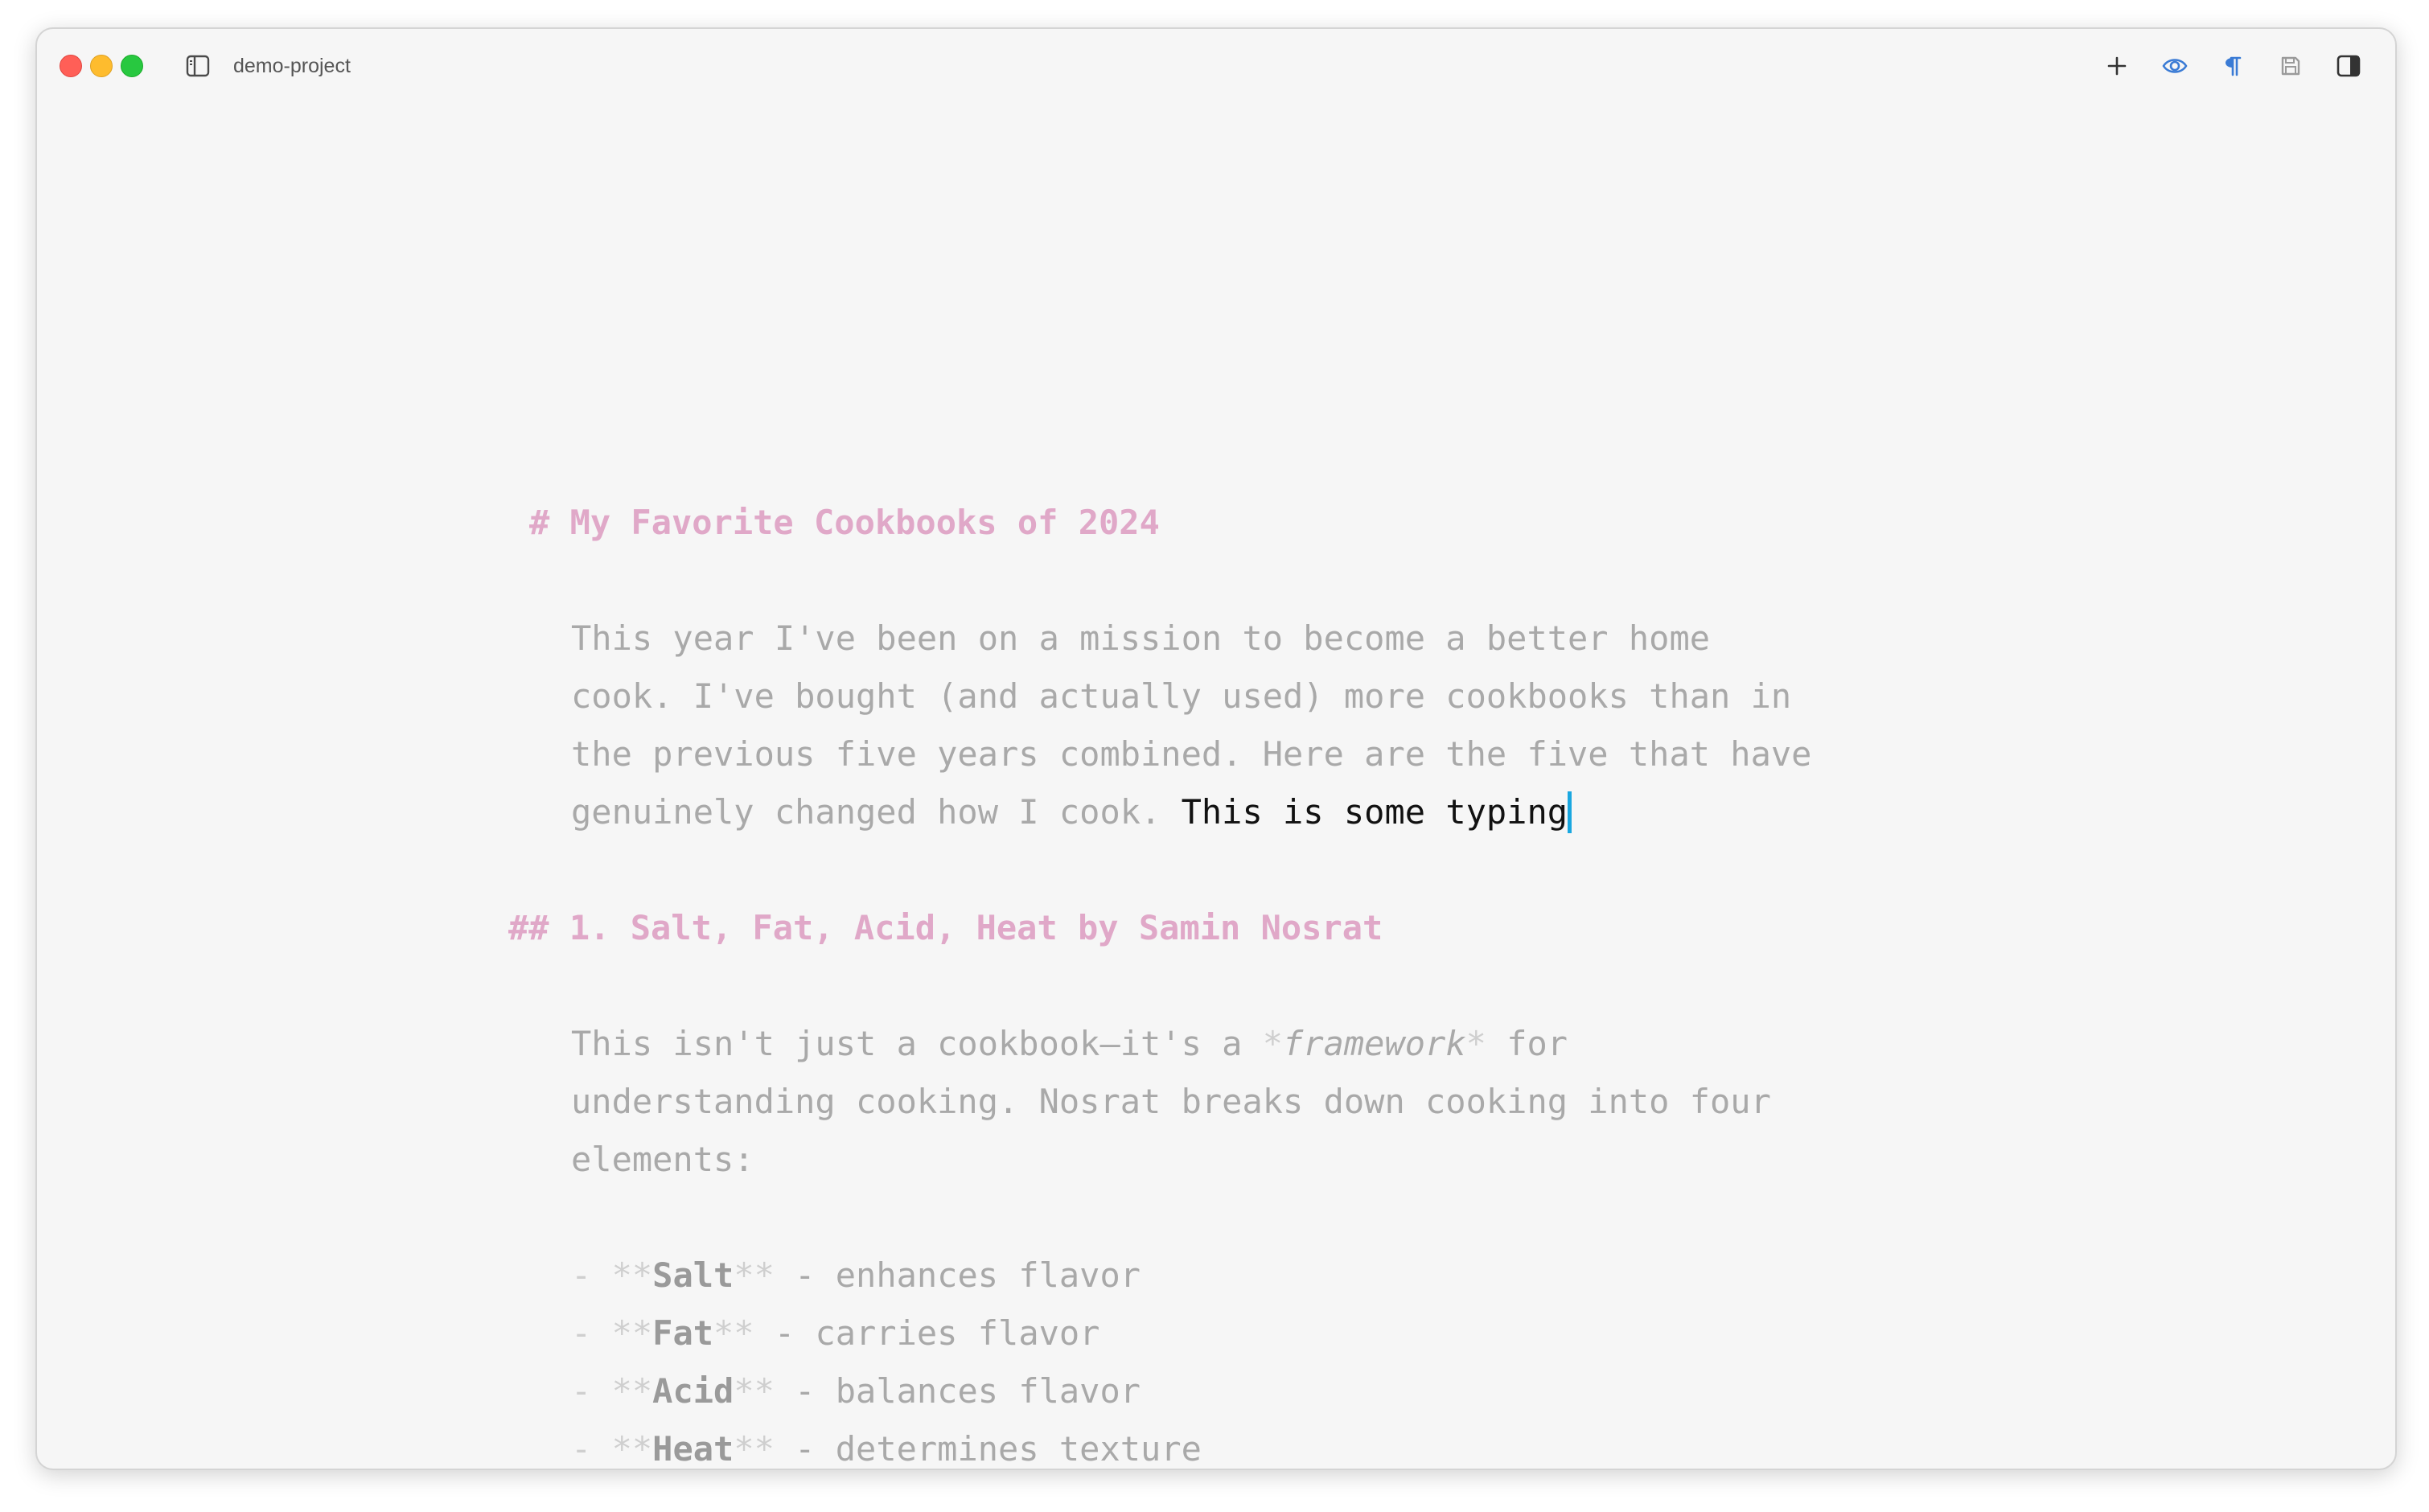  I want to click on list-item-text: - enhances flavor, so click(957, 1275).